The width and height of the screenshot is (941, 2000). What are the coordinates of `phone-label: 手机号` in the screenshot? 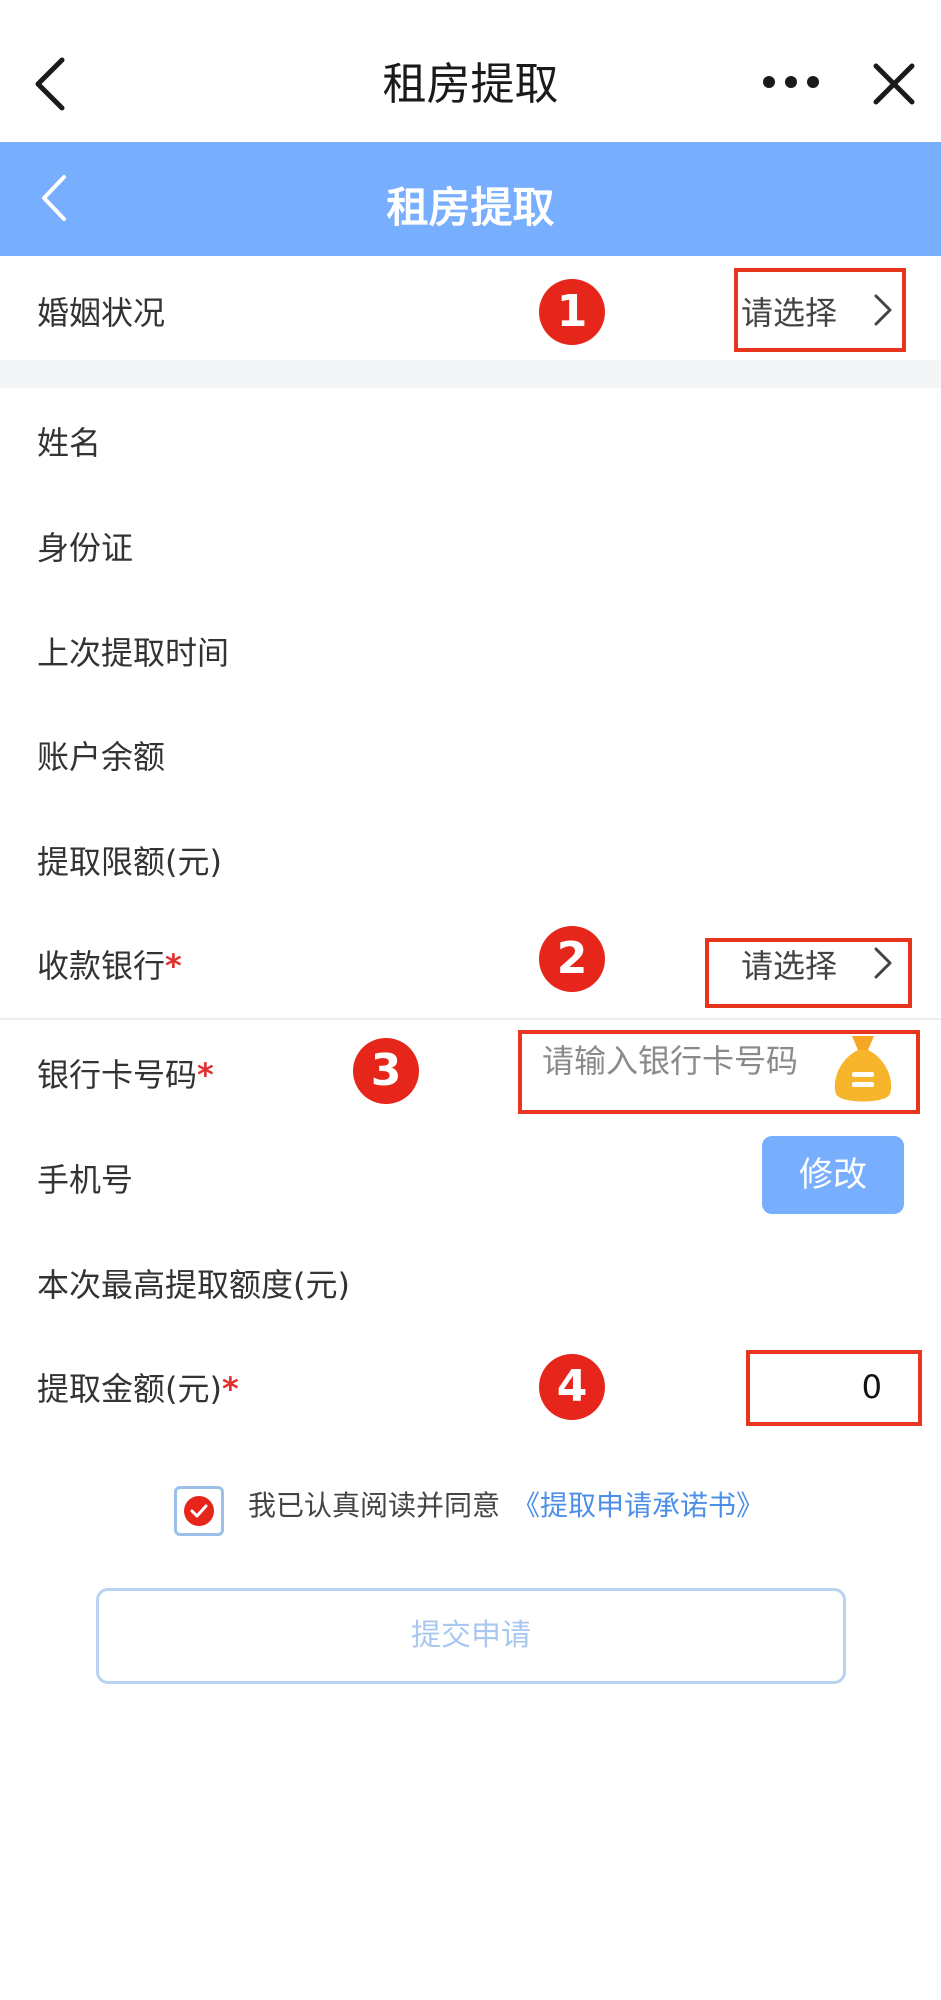 It's located at (85, 1180).